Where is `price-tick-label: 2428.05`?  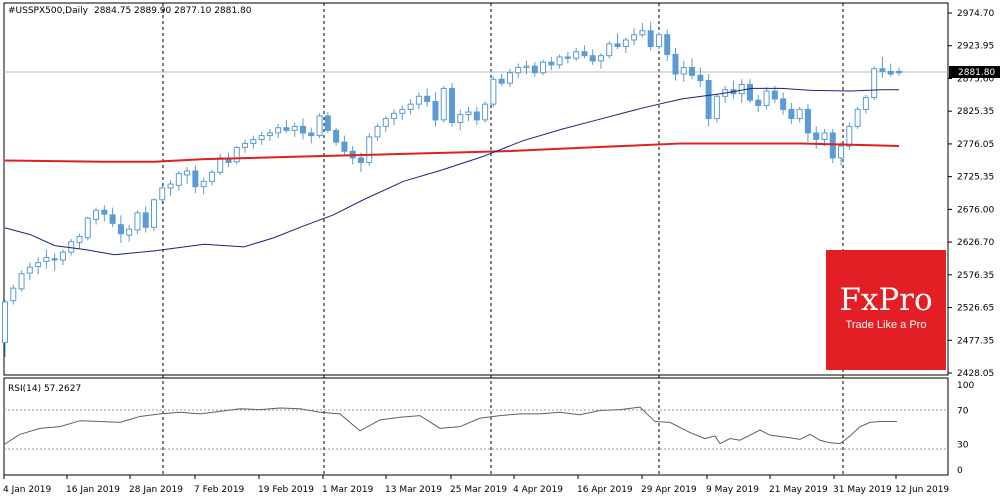 price-tick-label: 2428.05 is located at coordinates (975, 374).